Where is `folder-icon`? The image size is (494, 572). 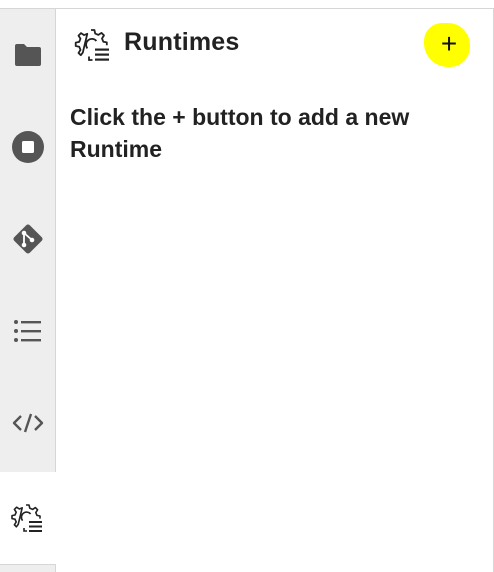 folder-icon is located at coordinates (27, 55).